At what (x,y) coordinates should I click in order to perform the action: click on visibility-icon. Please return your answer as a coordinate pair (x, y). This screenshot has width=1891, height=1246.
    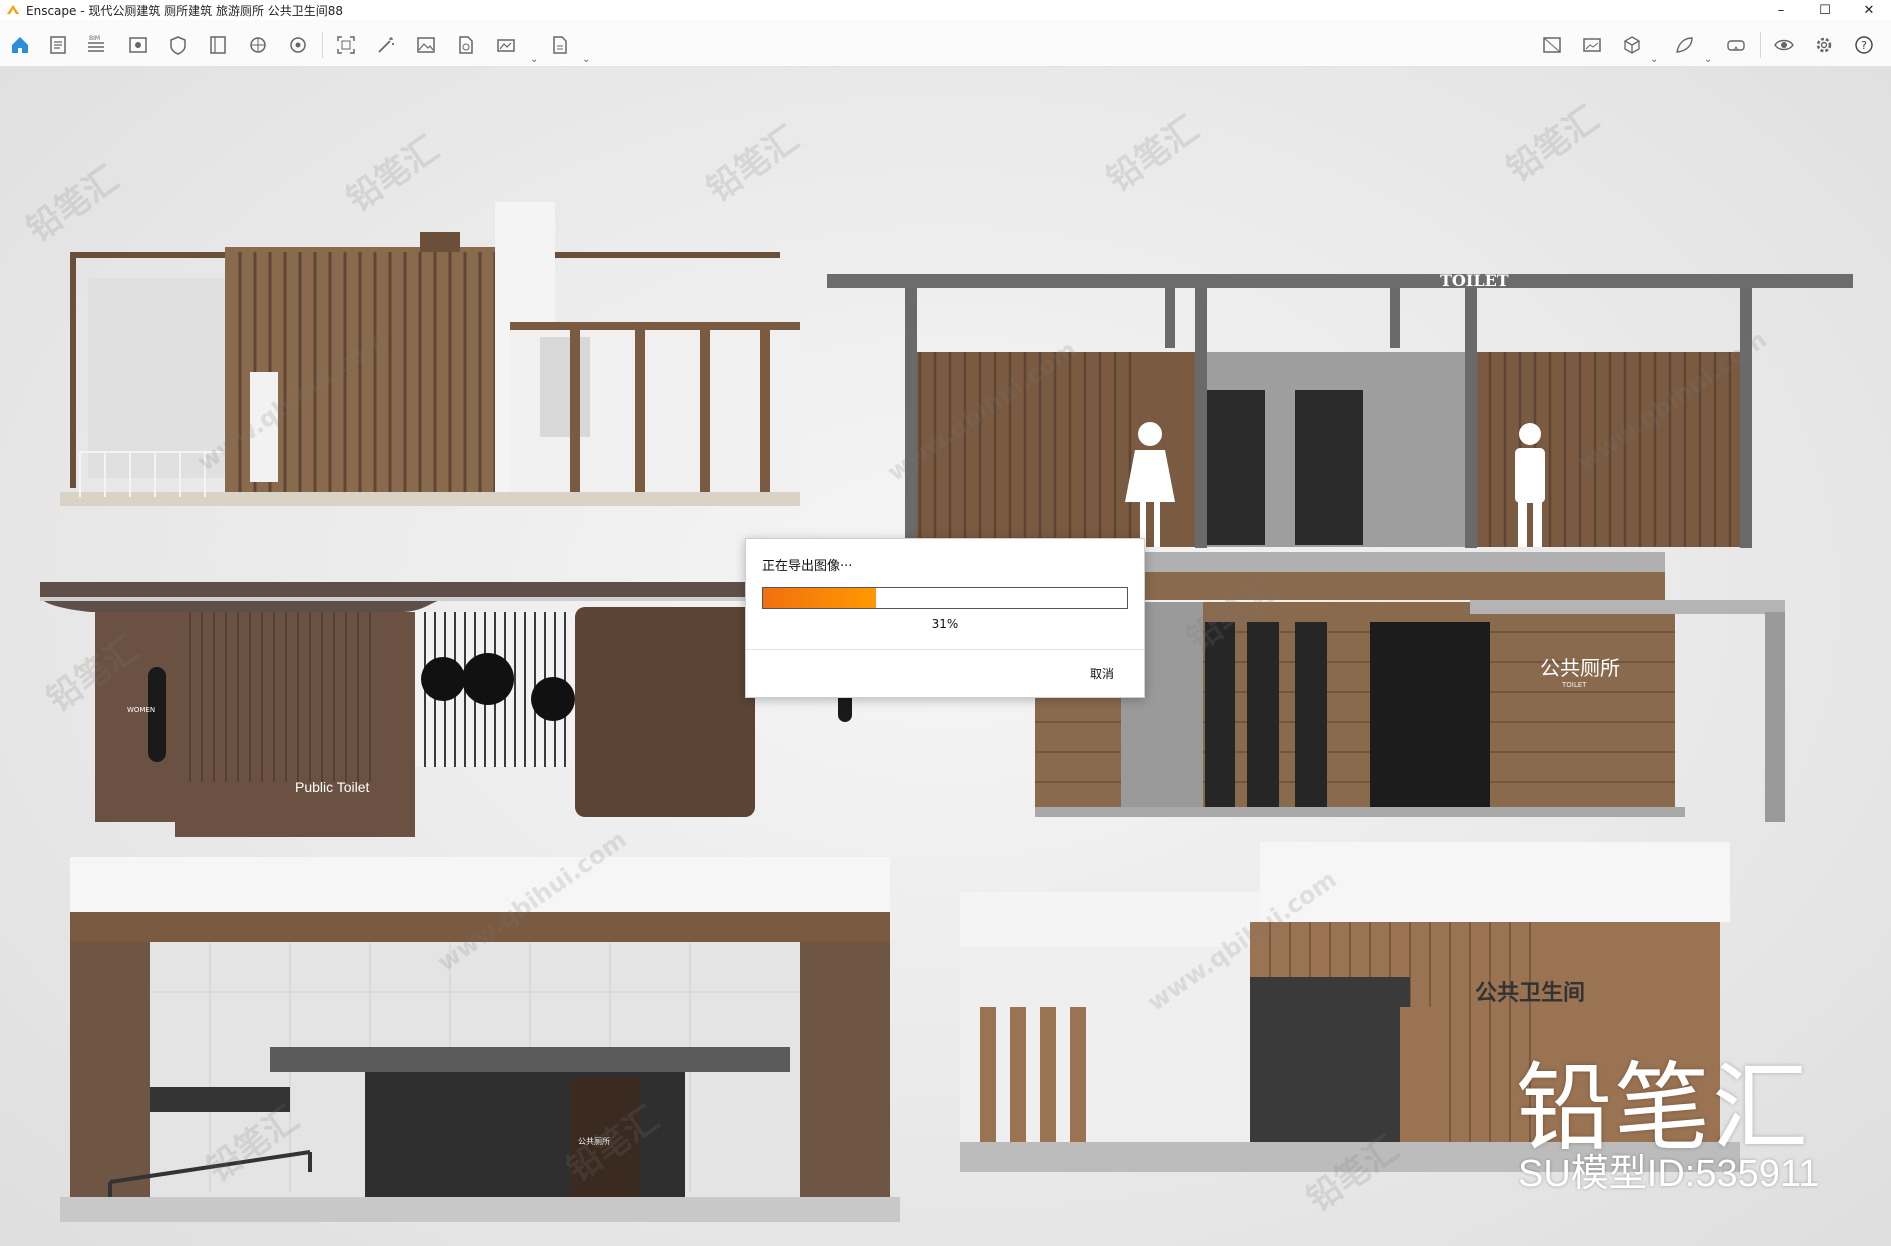
    Looking at the image, I should click on (1784, 45).